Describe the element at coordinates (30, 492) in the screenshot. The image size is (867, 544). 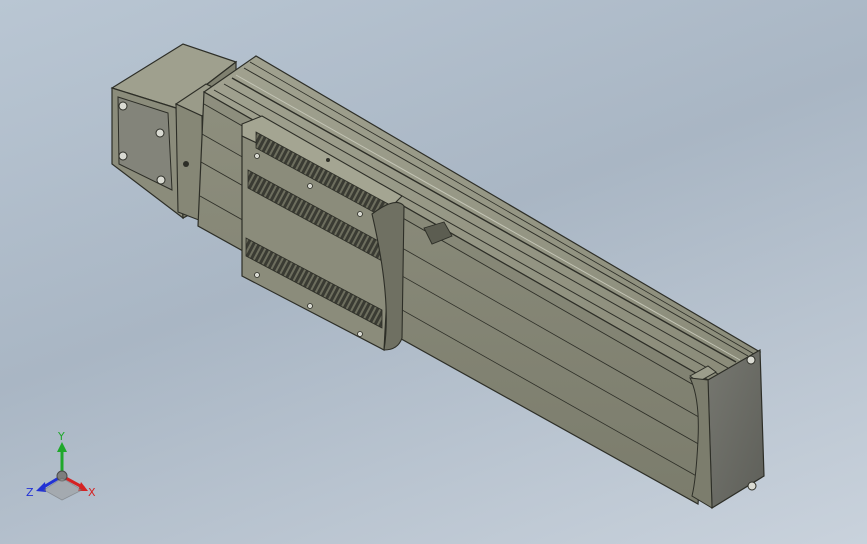
I see `z-axis-label: Z` at that location.